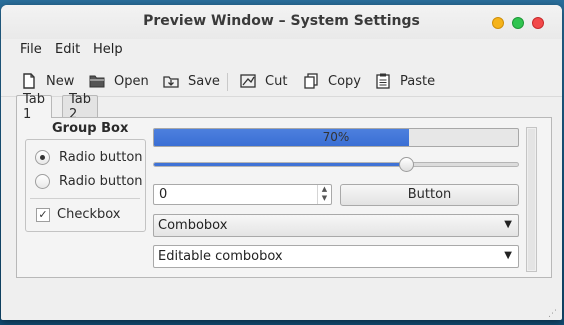 This screenshot has height=325, width=564. What do you see at coordinates (324, 189) in the screenshot?
I see `spin-up-icon: ▲` at bounding box center [324, 189].